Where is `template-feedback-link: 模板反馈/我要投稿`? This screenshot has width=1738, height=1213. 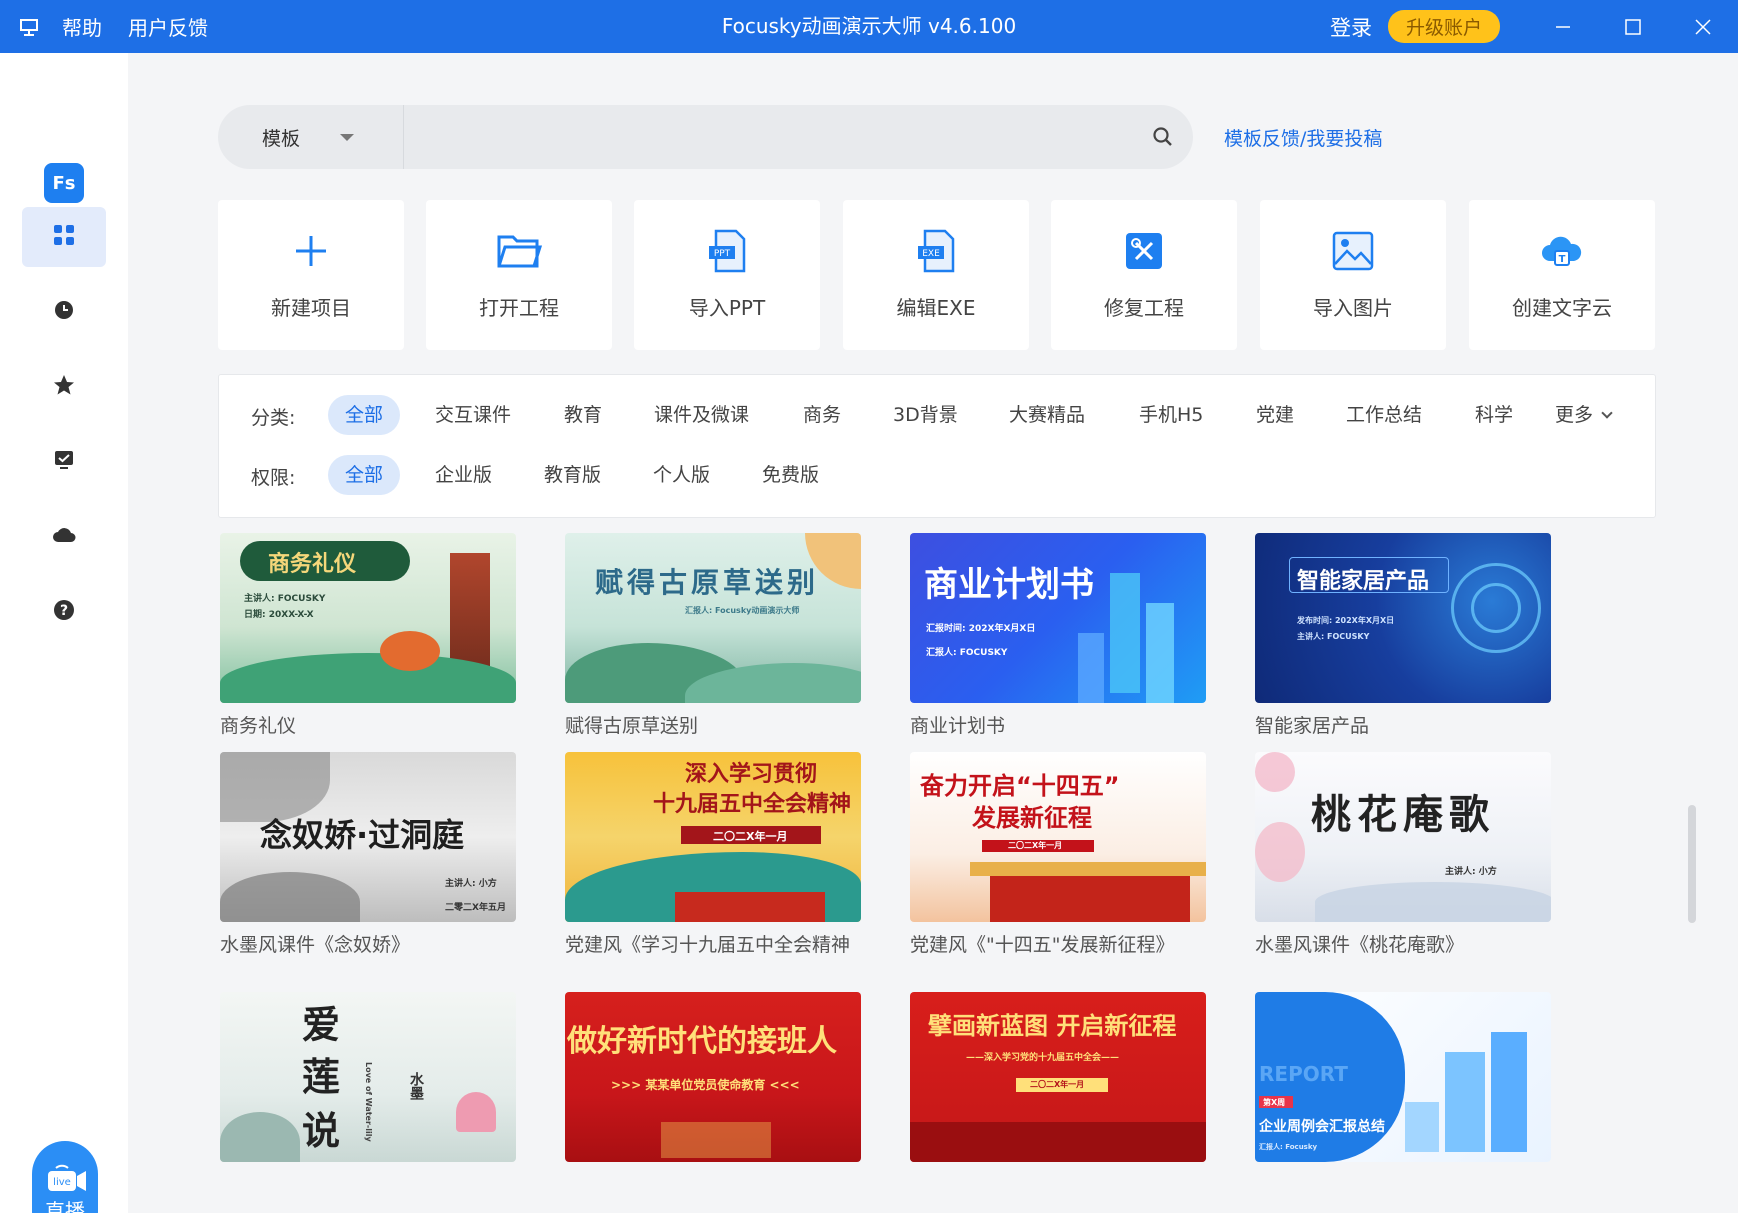 template-feedback-link: 模板反馈/我要投稿 is located at coordinates (1303, 137).